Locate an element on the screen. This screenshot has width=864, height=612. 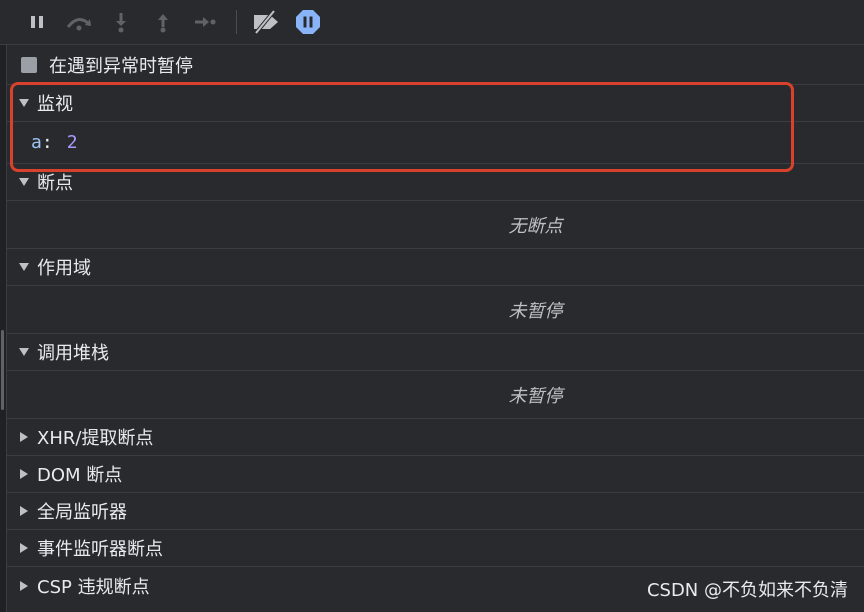
step-over-icon is located at coordinates (79, 24).